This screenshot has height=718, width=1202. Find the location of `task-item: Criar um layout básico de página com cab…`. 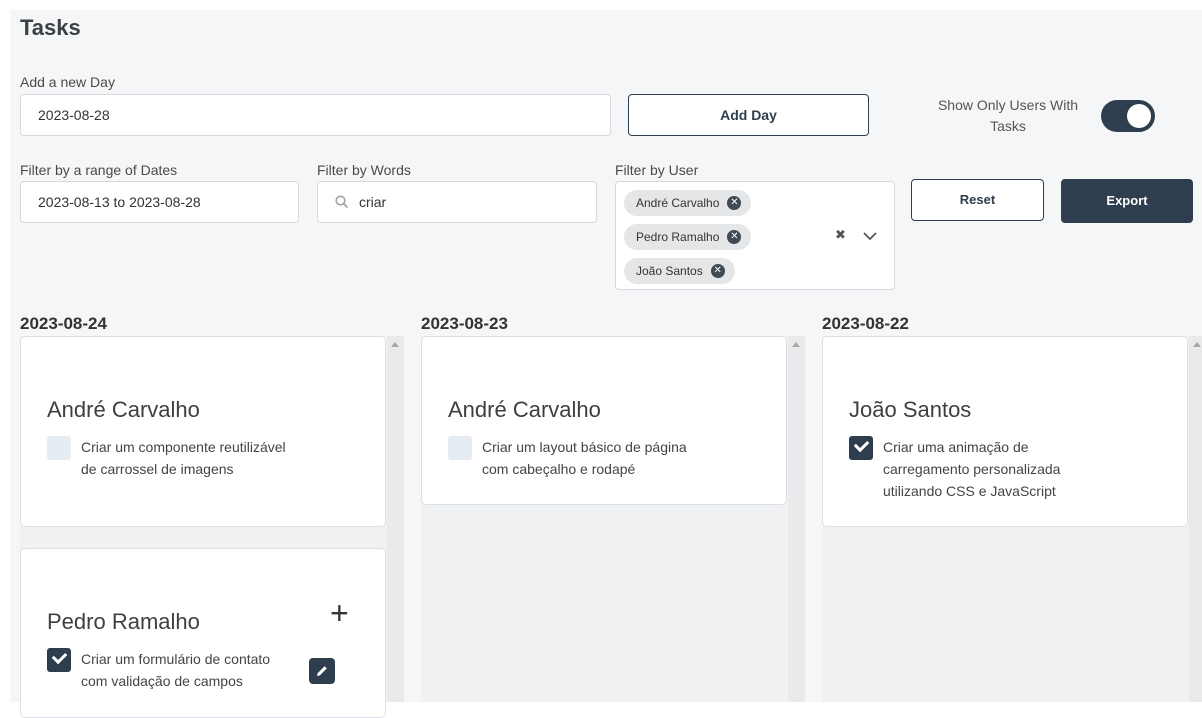

task-item: Criar um layout básico de página com cab… is located at coordinates (572, 458).